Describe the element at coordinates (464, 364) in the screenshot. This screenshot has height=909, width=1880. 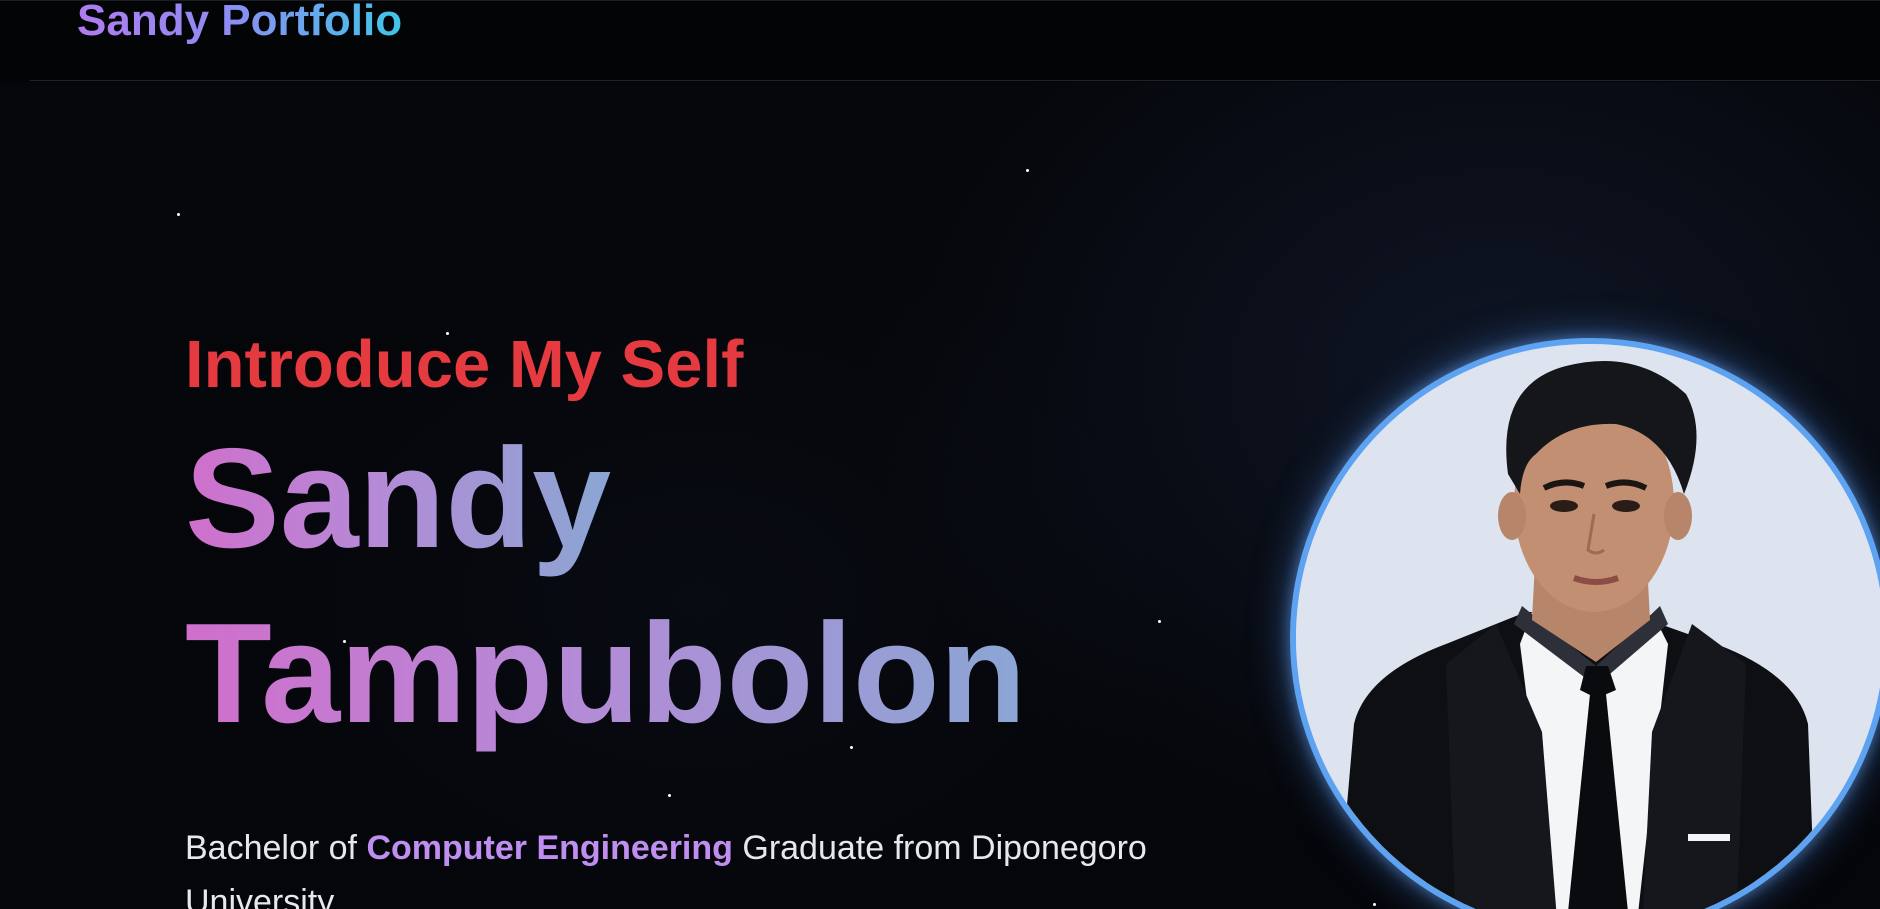
I see `intro-heading: Introduce My Self` at that location.